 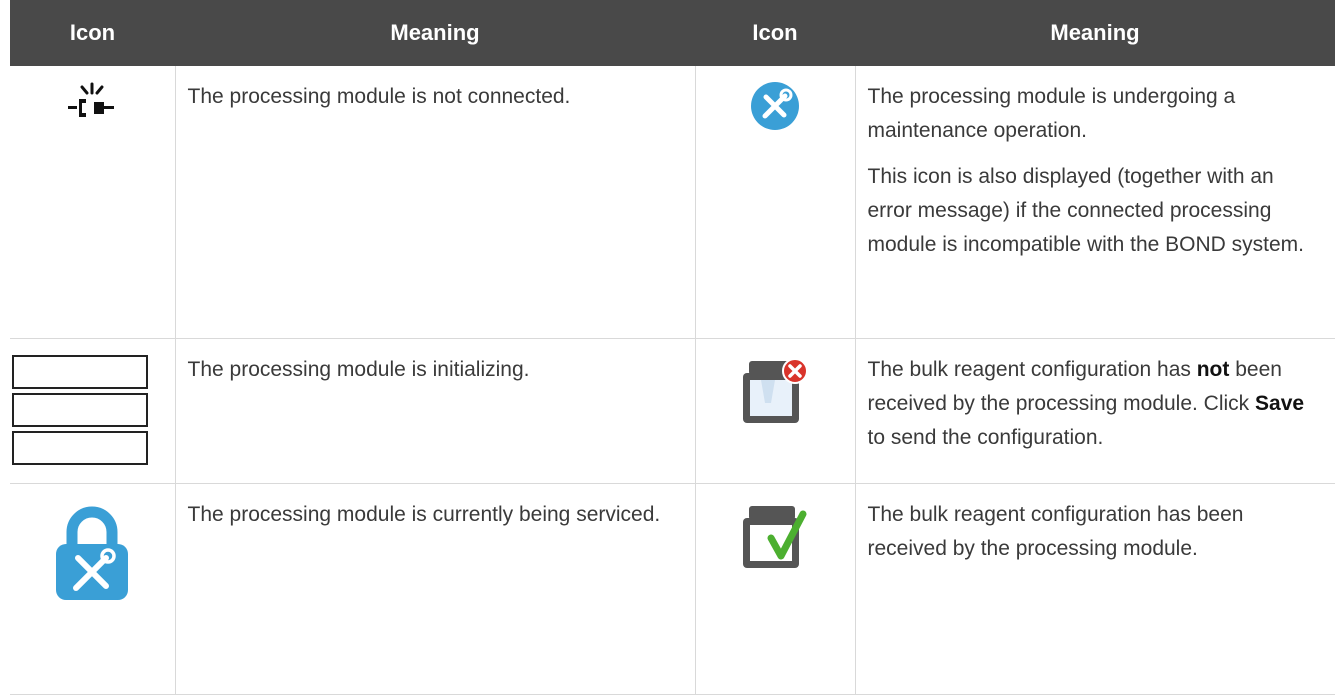 I want to click on header-icon-1: Icon, so click(x=92, y=33).